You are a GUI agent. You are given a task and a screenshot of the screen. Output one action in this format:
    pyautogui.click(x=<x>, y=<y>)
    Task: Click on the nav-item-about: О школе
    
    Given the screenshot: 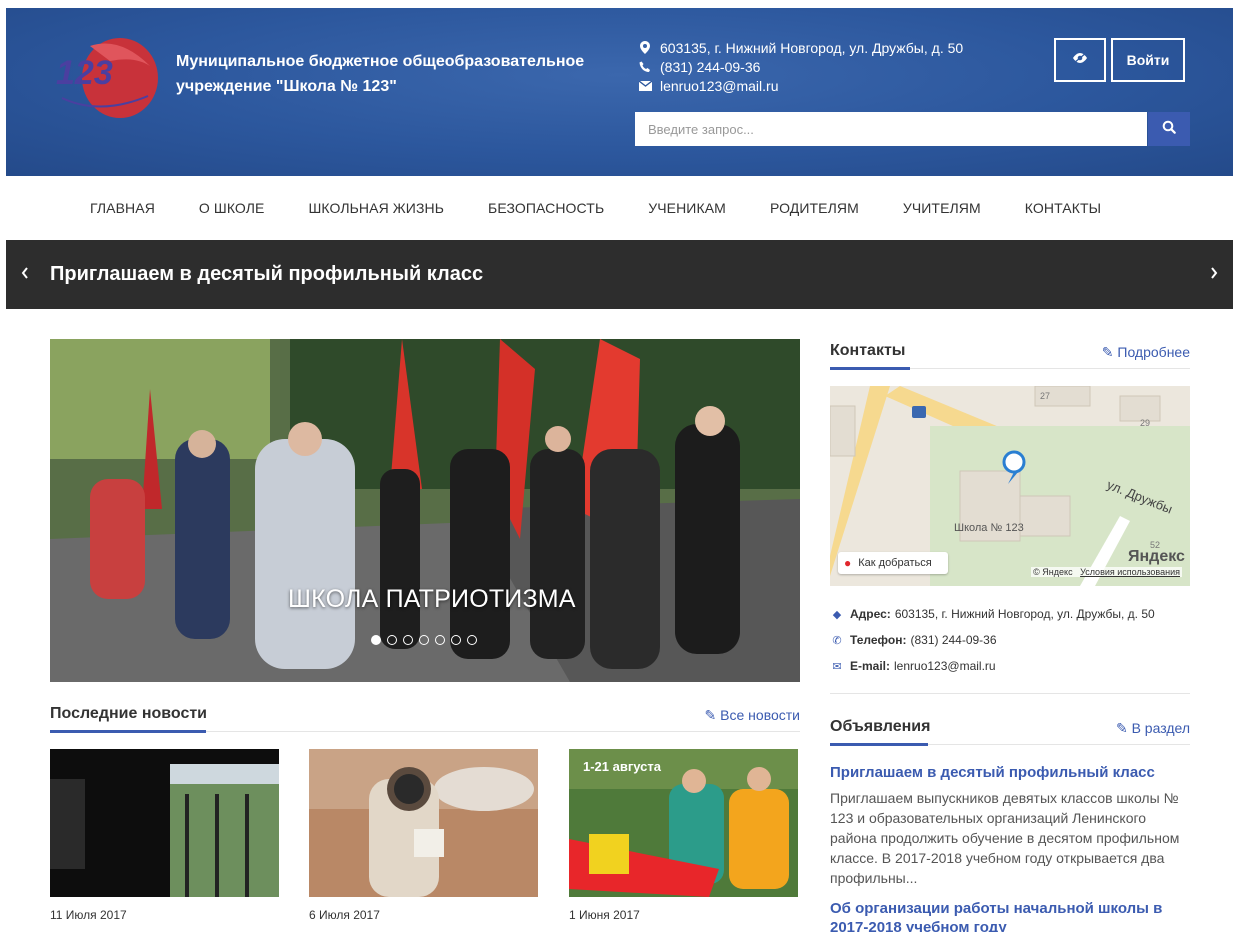 What is the action you would take?
    pyautogui.click(x=232, y=208)
    